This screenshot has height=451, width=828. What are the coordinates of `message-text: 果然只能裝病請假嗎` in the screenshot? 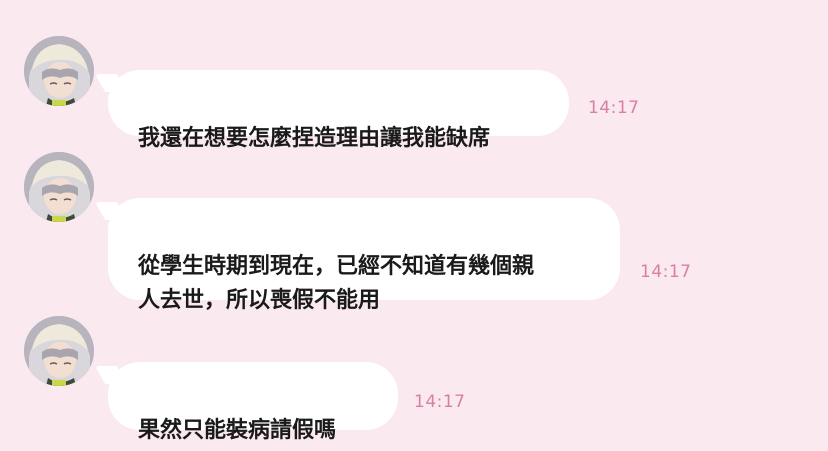 It's located at (237, 430).